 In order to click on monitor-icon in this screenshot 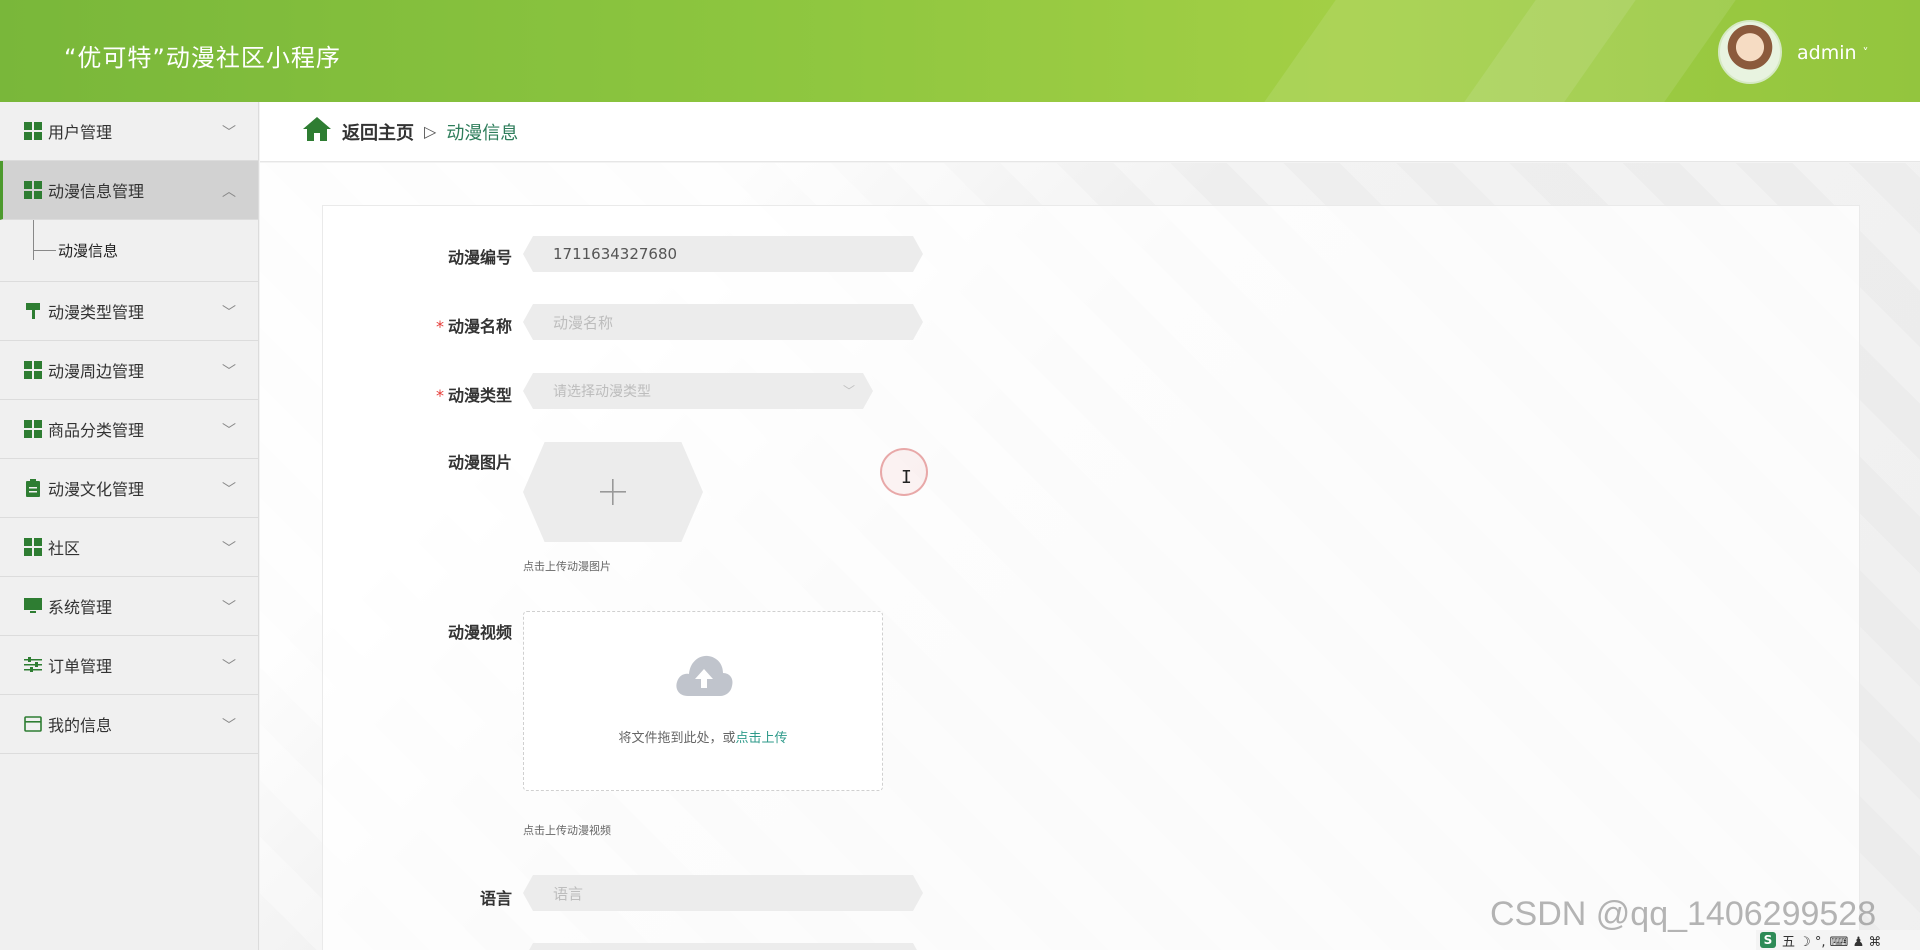, I will do `click(33, 606)`.